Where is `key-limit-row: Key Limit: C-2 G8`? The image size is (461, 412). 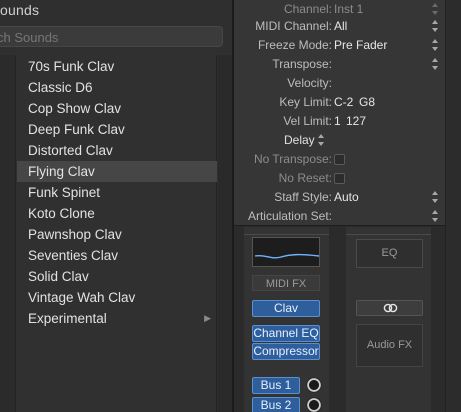 key-limit-row: Key Limit: C-2 G8 is located at coordinates (339, 102).